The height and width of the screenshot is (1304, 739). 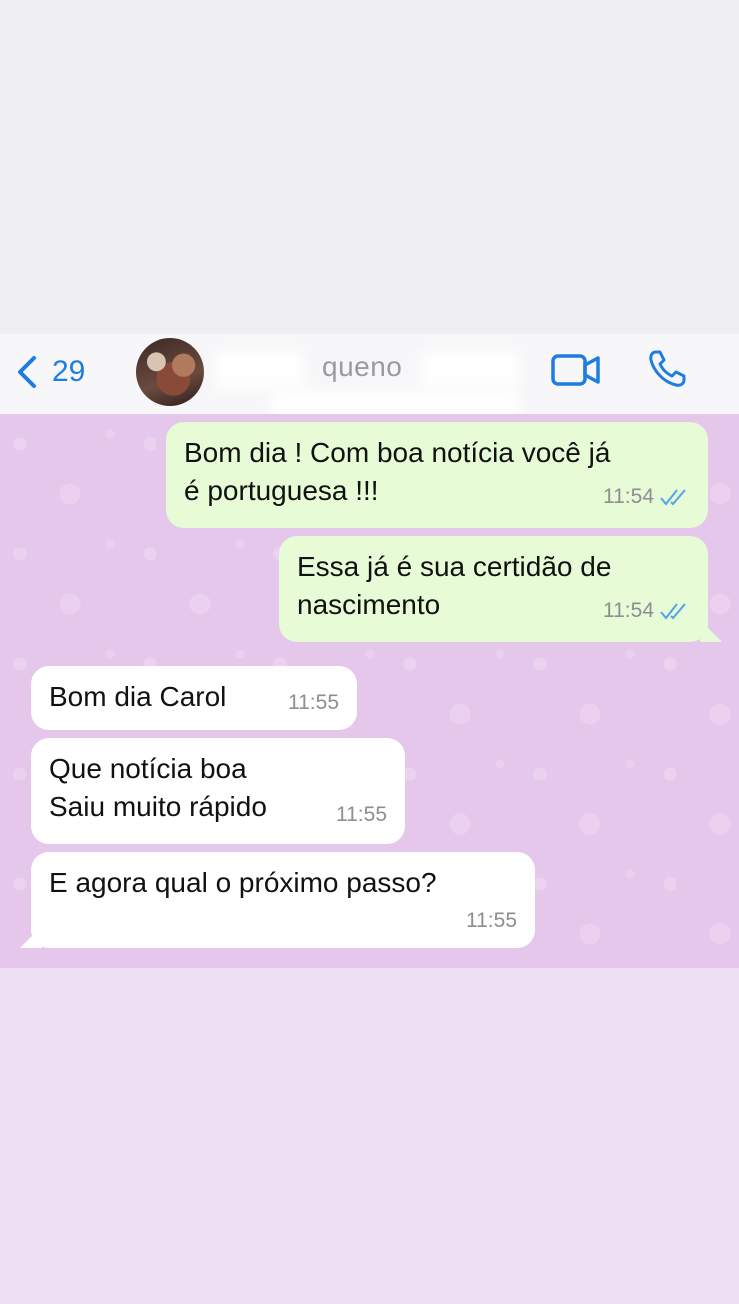 I want to click on contact-avatar, so click(x=170, y=372).